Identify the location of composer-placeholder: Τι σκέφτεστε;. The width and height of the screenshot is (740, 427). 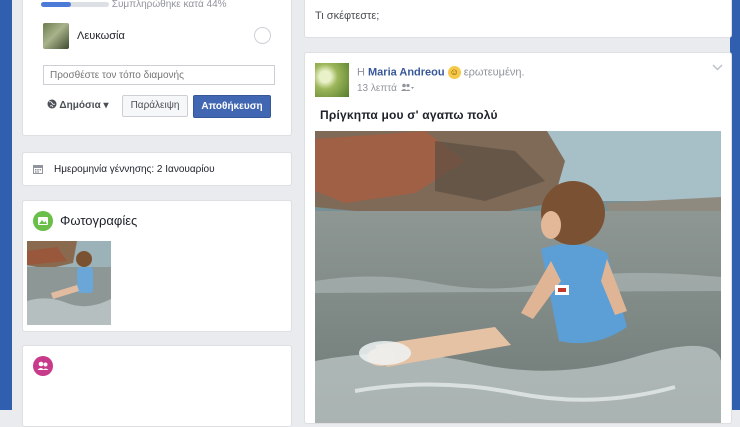
(347, 16).